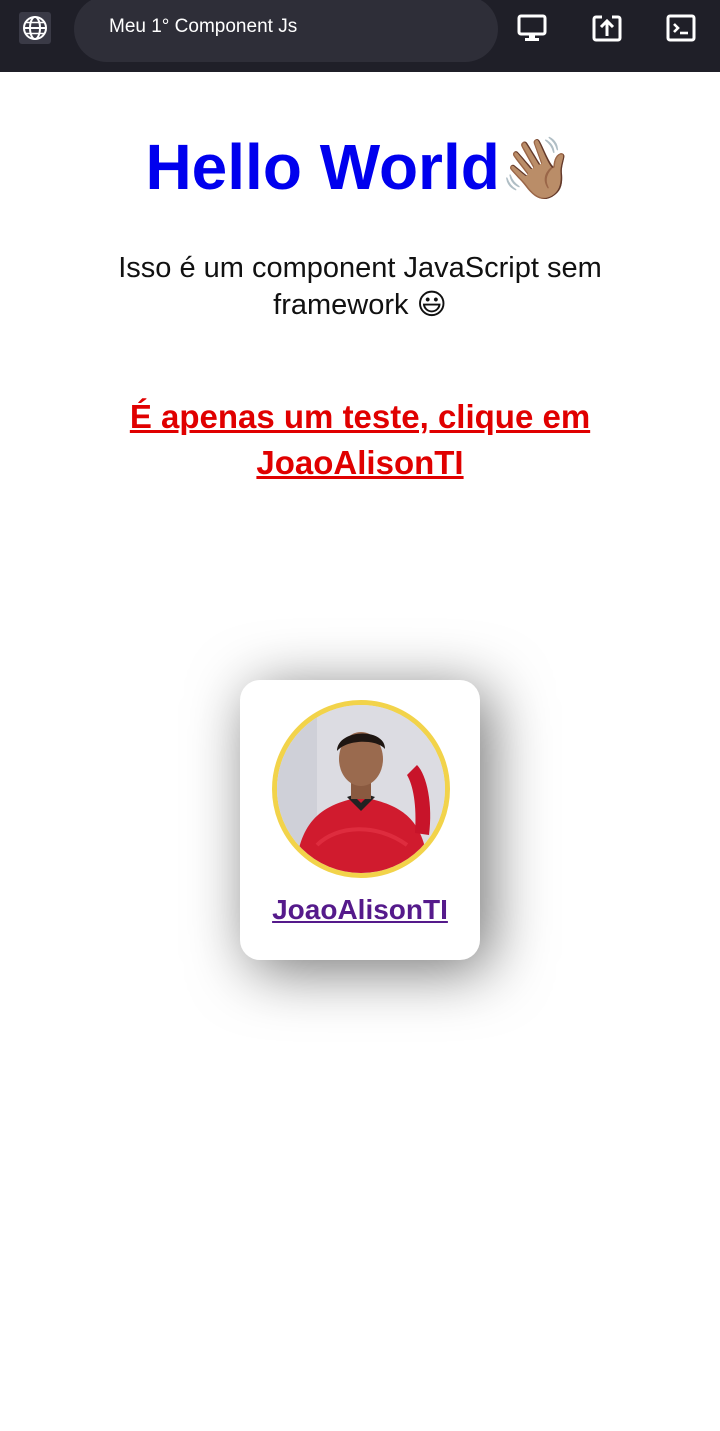 This screenshot has height=1431, width=720. Describe the element at coordinates (35, 28) in the screenshot. I see `globe-icon` at that location.